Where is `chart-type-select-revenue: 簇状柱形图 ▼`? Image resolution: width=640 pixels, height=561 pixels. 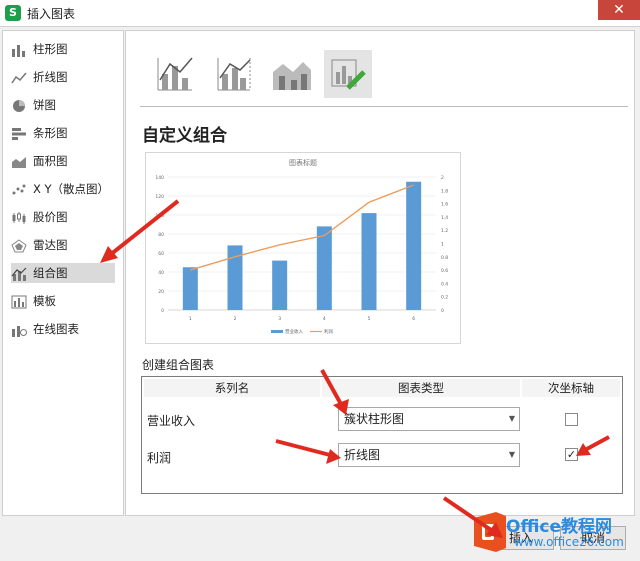
chart-type-select-revenue: 簇状柱形图 ▼ is located at coordinates (429, 419).